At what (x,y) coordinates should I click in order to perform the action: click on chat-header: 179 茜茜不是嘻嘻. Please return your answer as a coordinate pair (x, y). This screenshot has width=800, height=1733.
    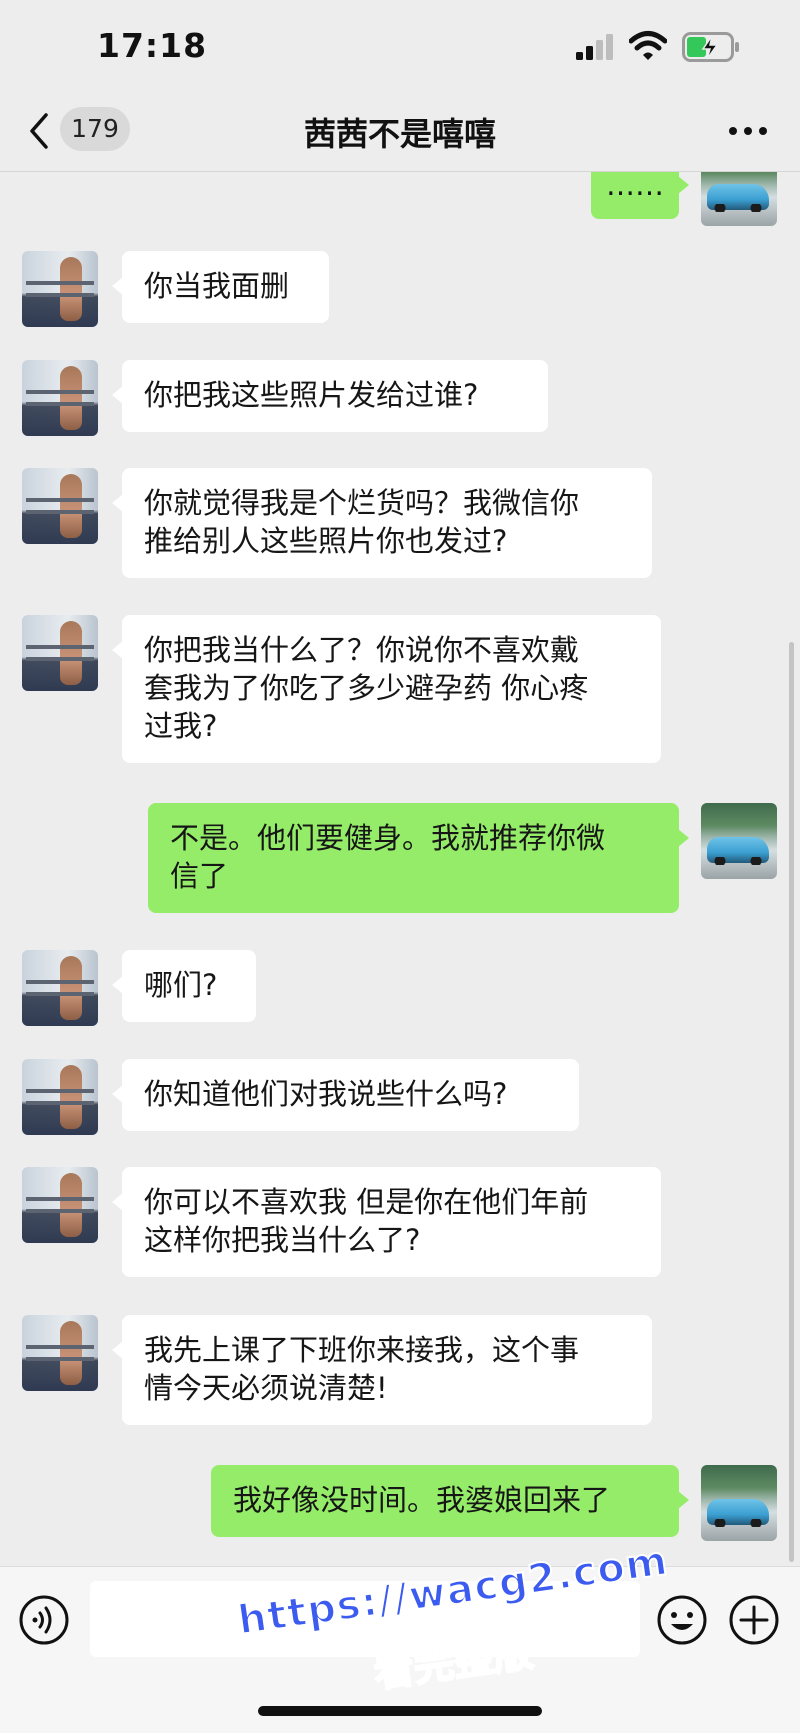
    Looking at the image, I should click on (400, 133).